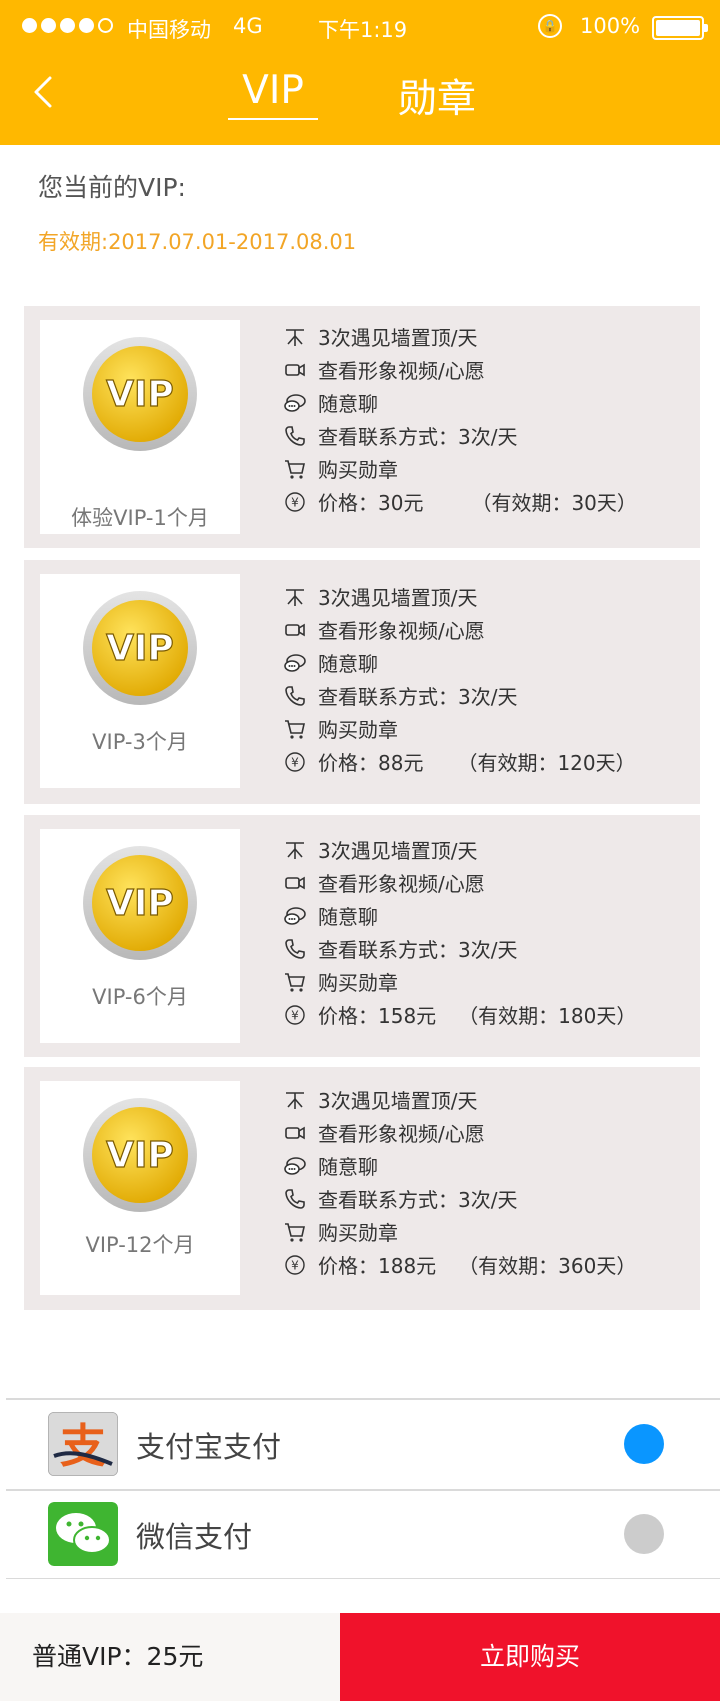  Describe the element at coordinates (438, 96) in the screenshot. I see `tab-badges: 勋章` at that location.